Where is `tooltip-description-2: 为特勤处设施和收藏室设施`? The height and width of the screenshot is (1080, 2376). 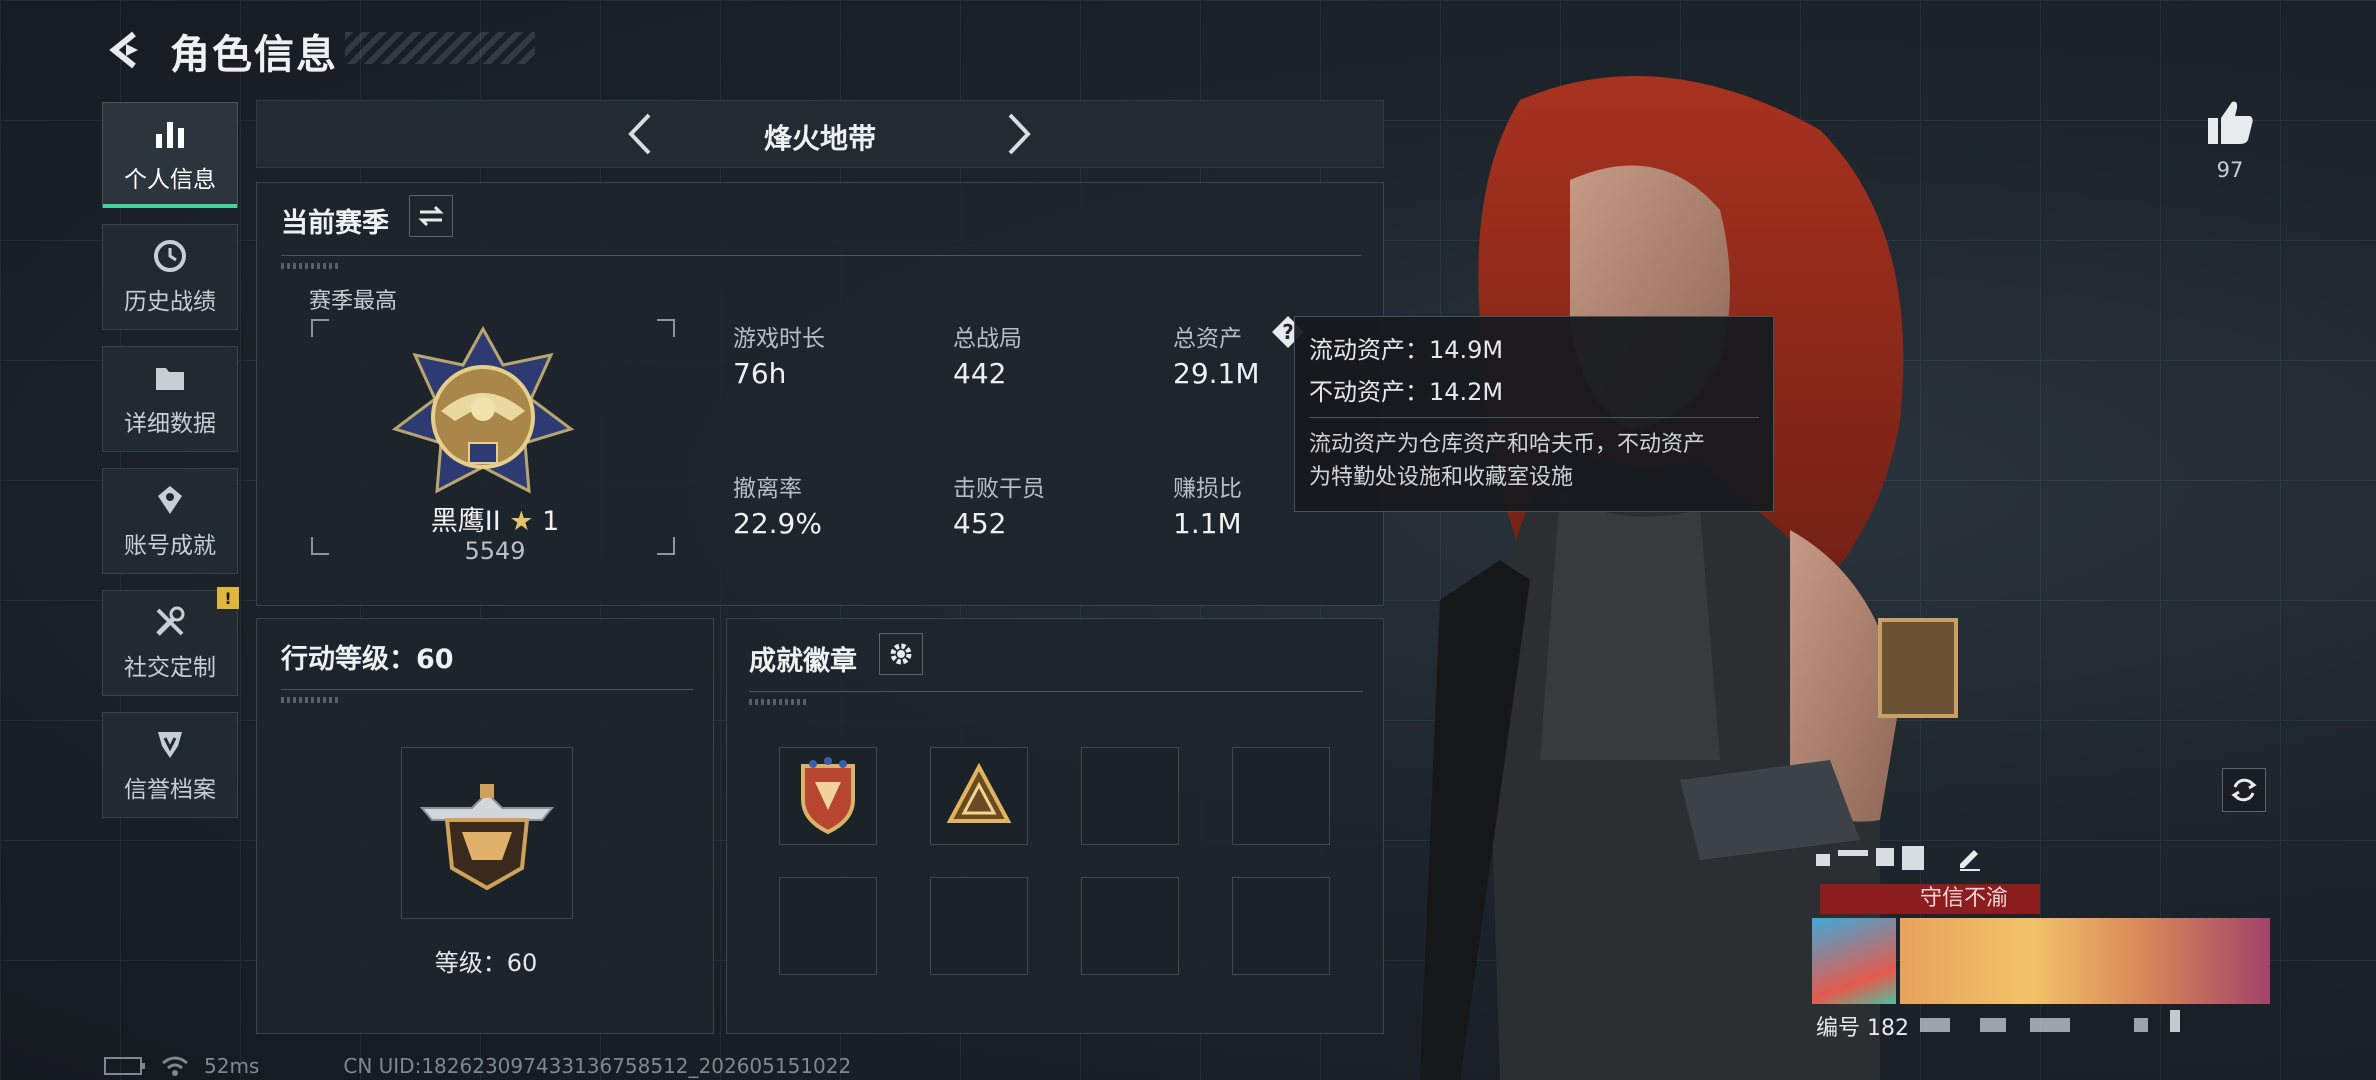 tooltip-description-2: 为特勤处设施和收藏室设施 is located at coordinates (1441, 477).